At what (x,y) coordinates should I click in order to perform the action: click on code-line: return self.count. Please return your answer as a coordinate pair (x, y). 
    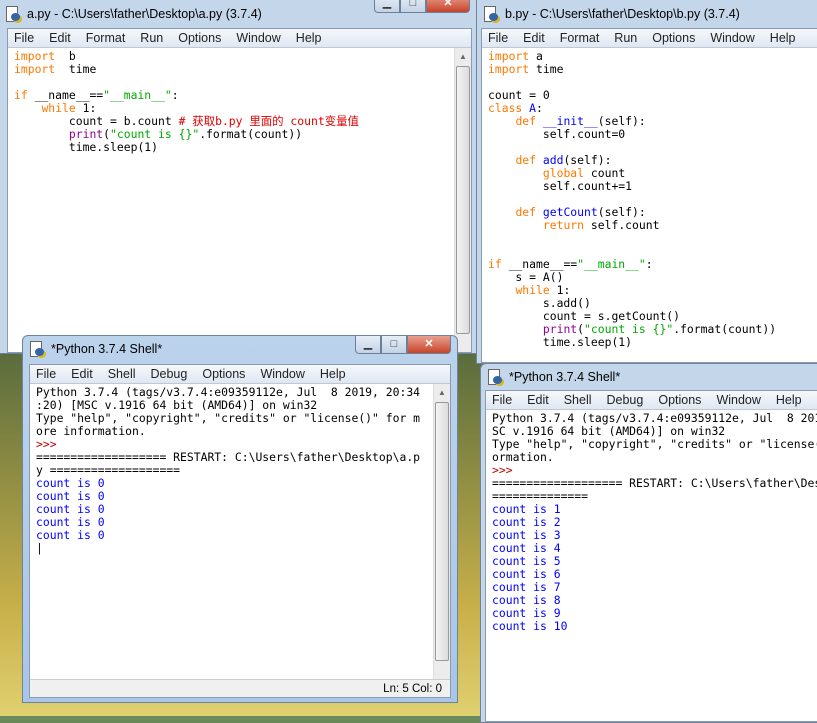
    Looking at the image, I should click on (652, 225).